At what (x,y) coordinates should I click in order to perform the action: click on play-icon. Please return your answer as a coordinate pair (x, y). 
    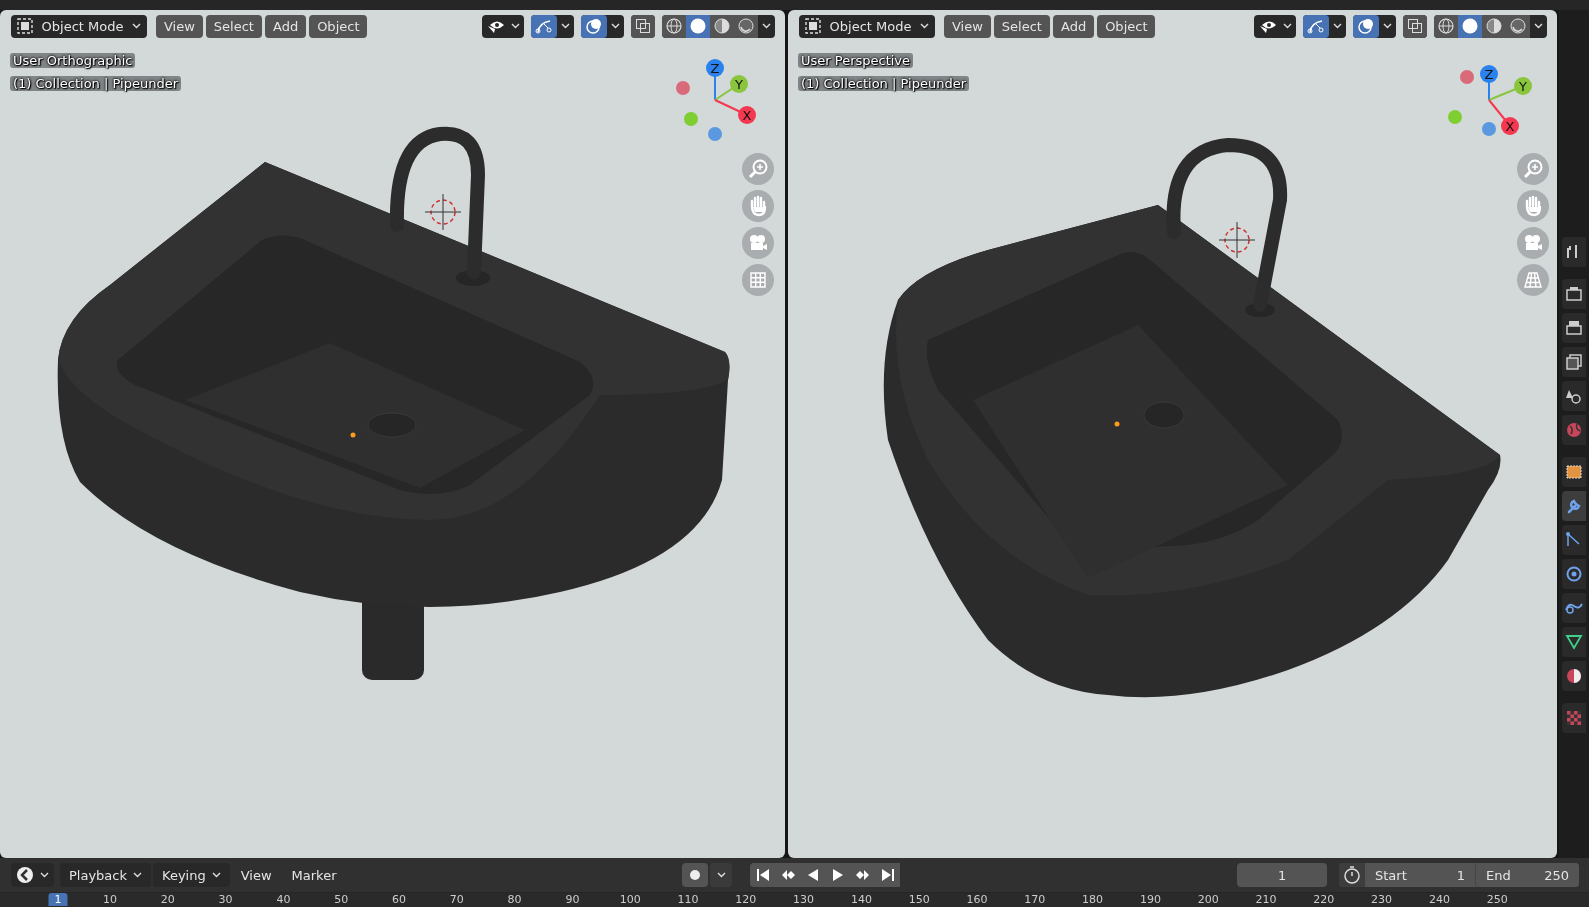
    Looking at the image, I should click on (837, 875).